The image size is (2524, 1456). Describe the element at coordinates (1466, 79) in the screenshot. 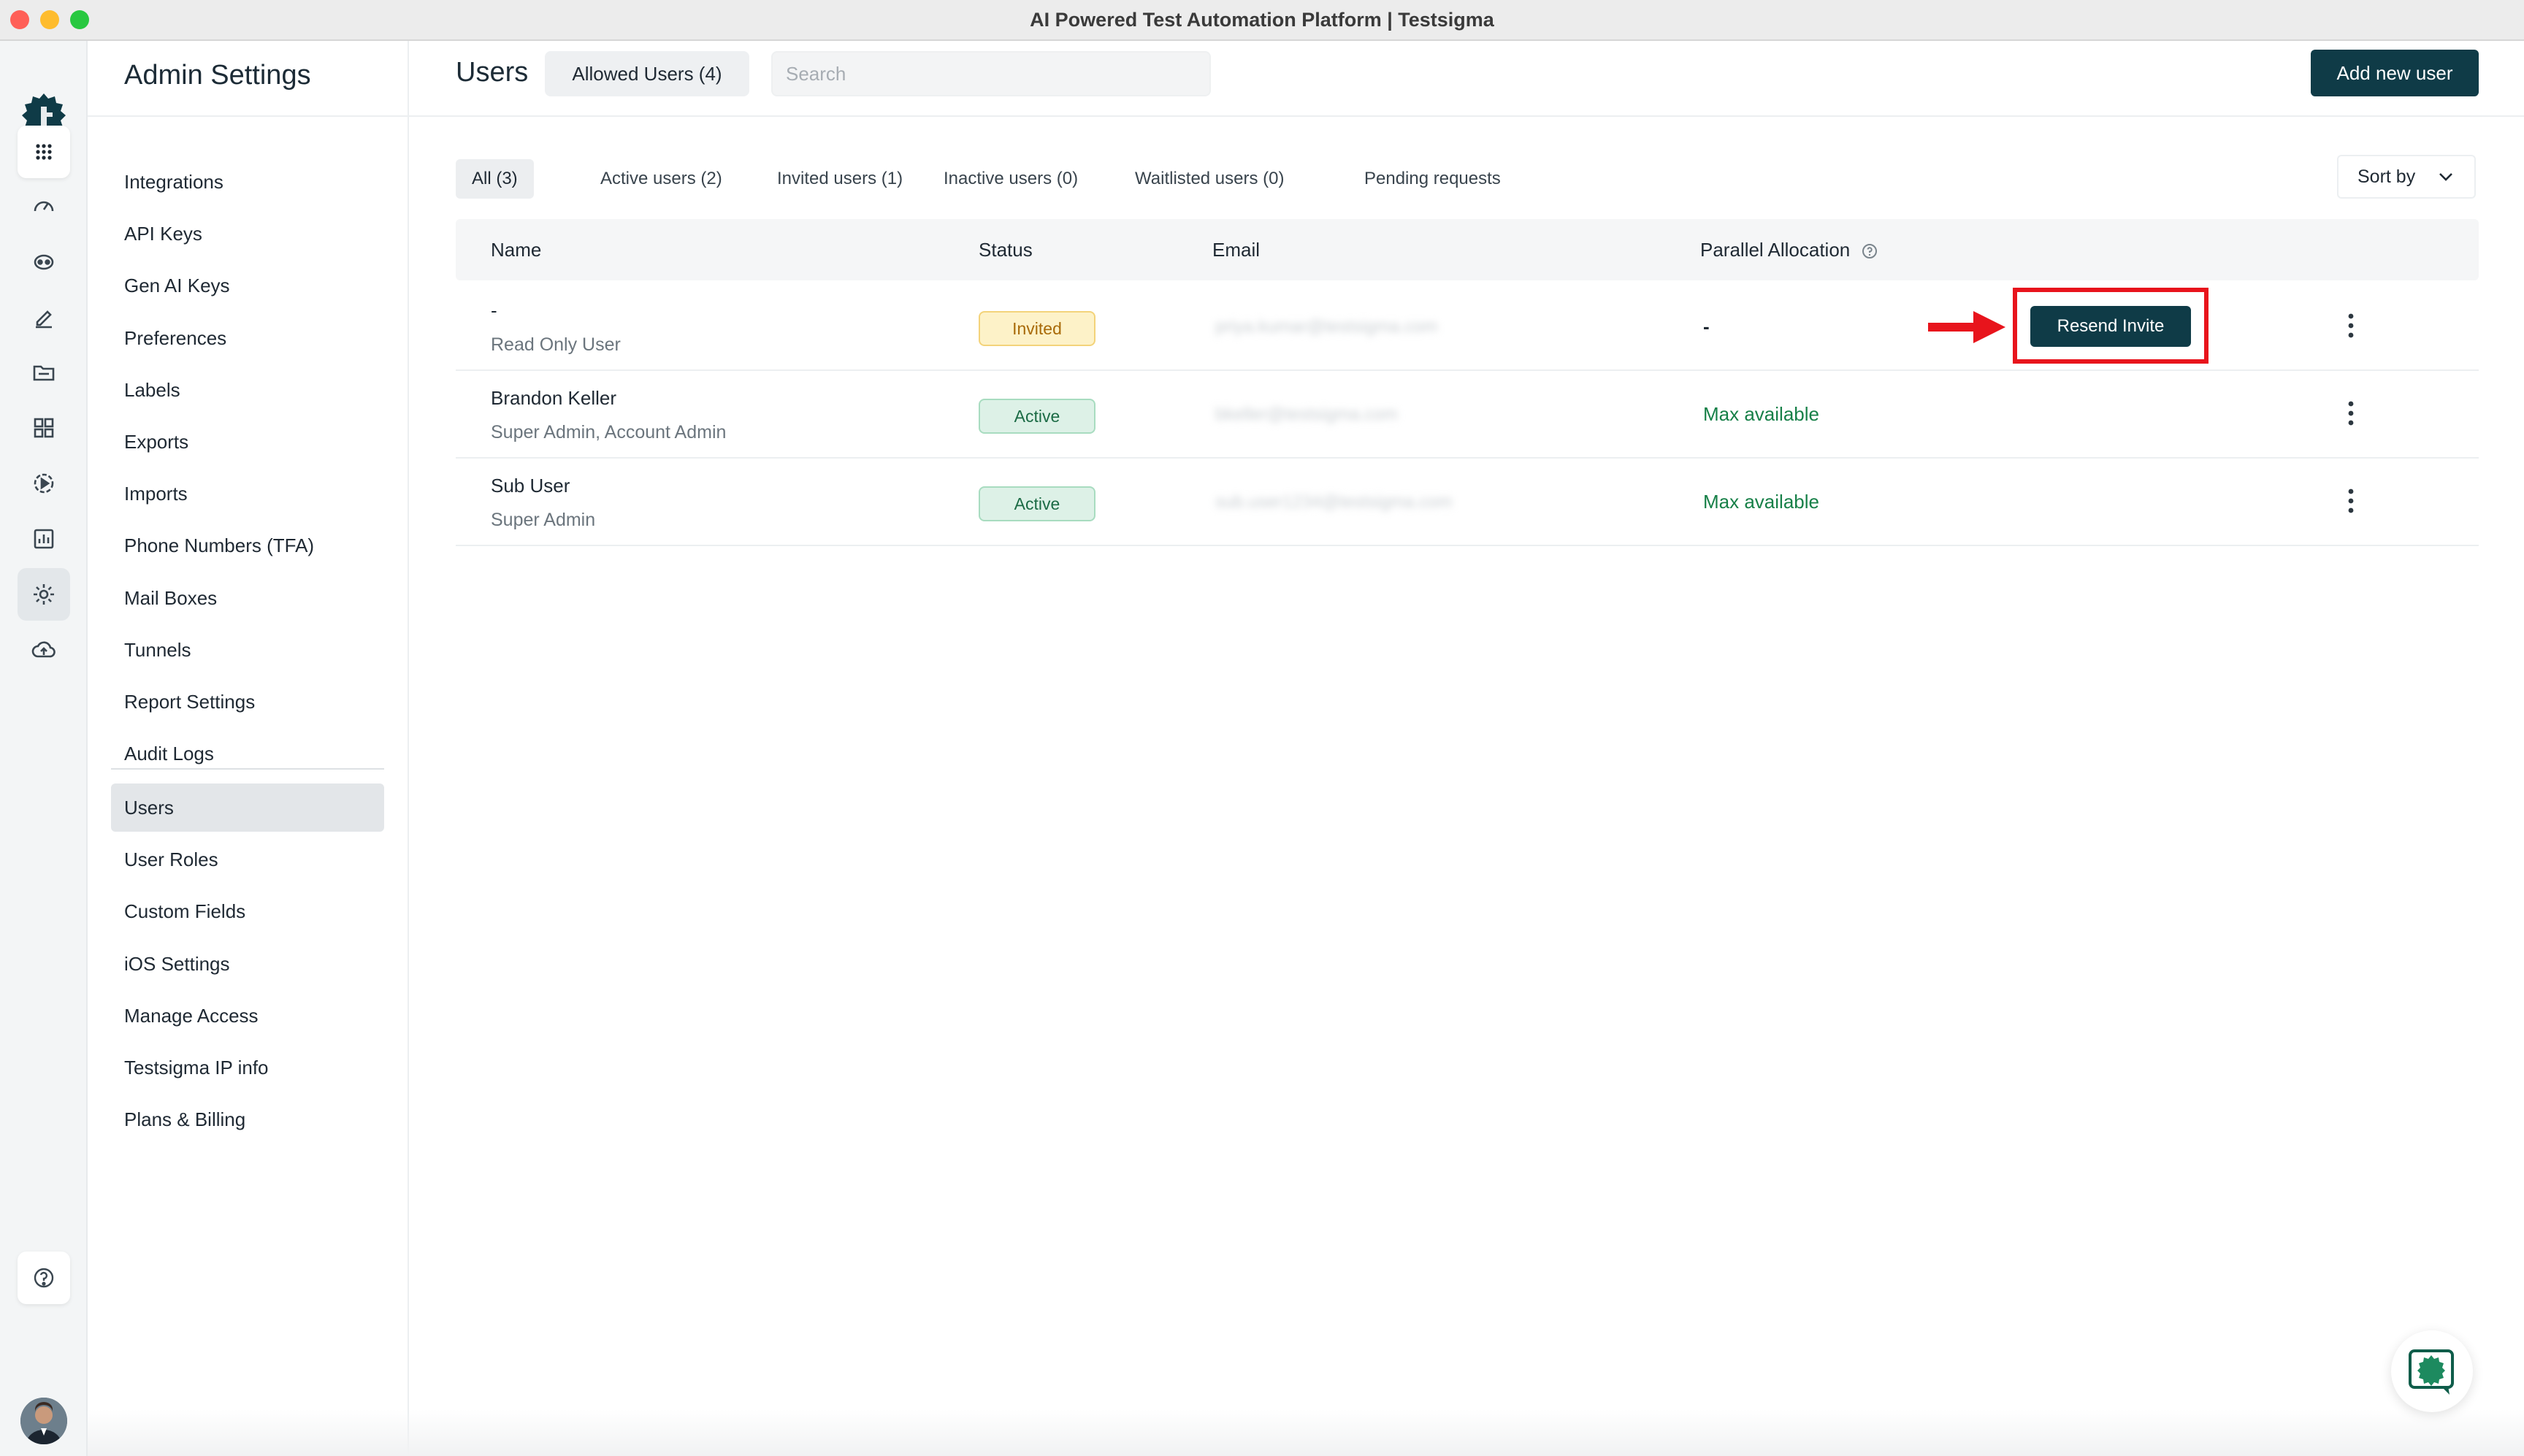

I see `page-header: Users Allowed Users (4) Add new user` at that location.